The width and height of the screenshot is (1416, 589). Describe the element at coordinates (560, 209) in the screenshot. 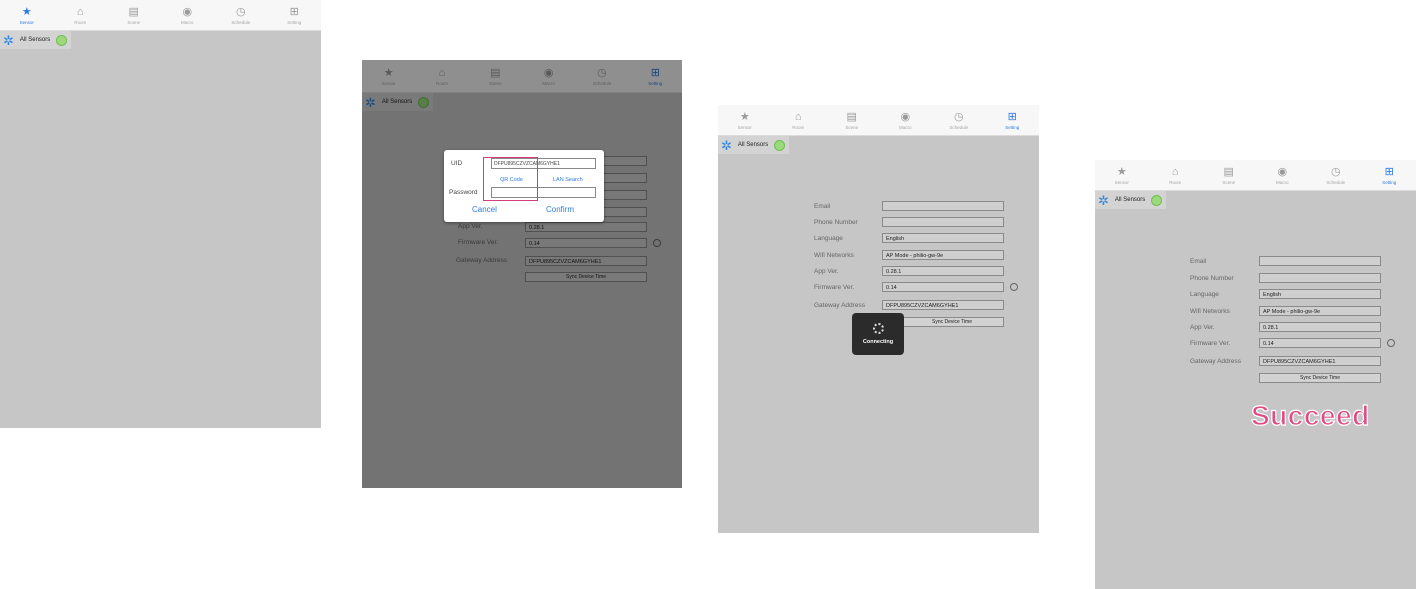

I see `confirm-button: Confirm` at that location.